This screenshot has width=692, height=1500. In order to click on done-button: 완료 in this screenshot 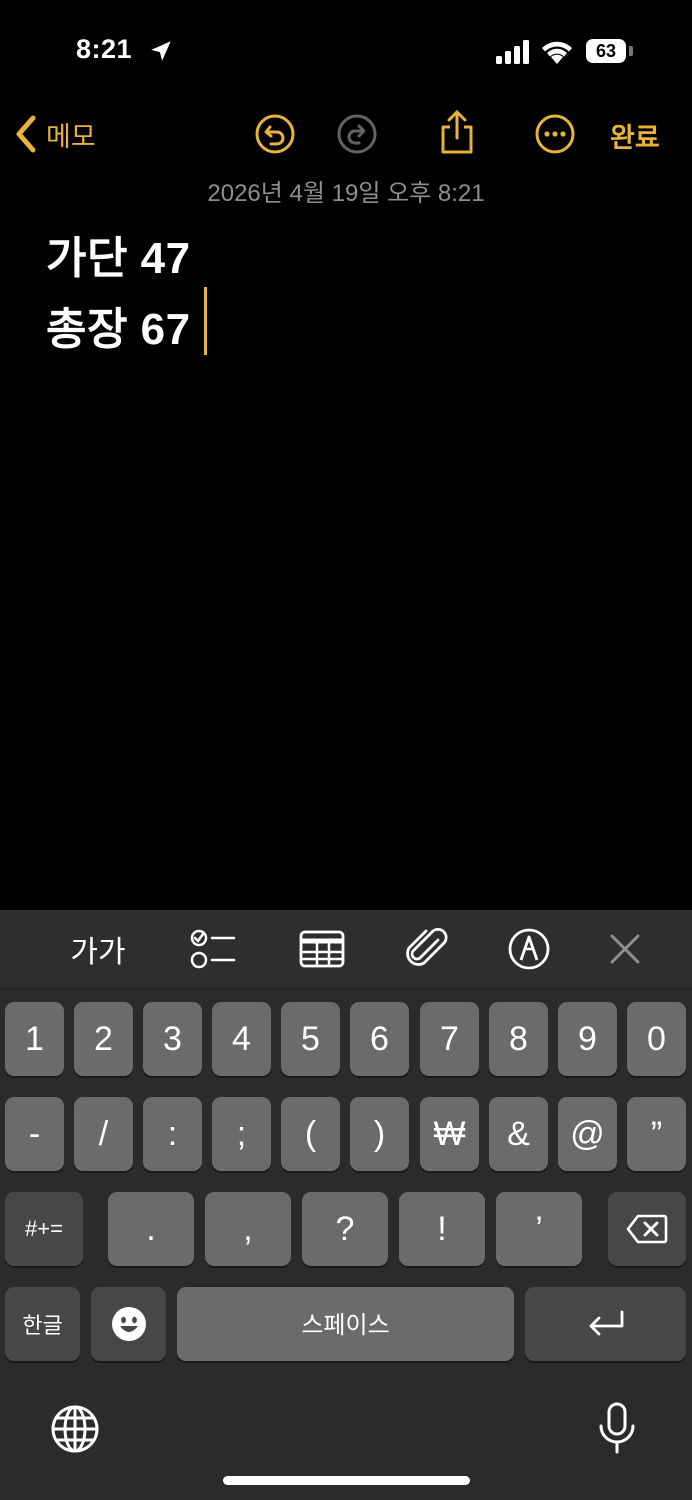, I will do `click(635, 135)`.